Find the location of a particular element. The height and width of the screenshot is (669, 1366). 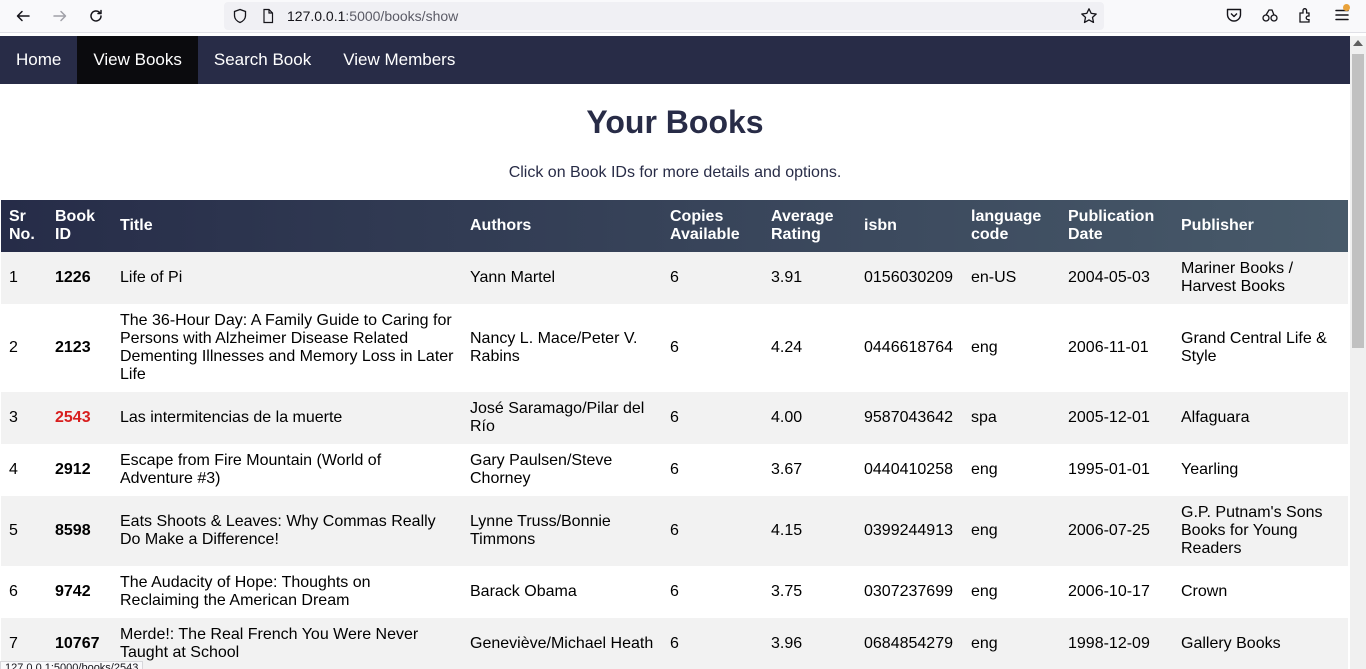

page-title: Your Books is located at coordinates (675, 122).